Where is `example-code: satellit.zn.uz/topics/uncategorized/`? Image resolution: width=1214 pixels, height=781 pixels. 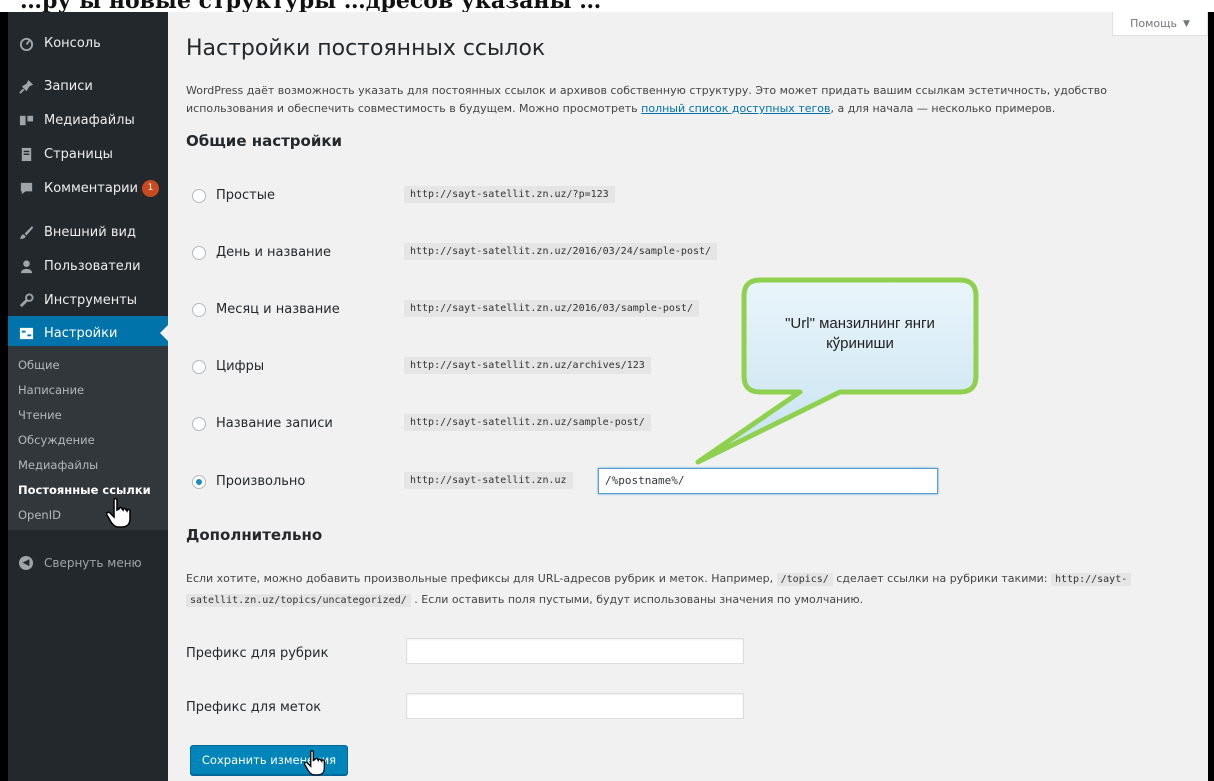
example-code: satellit.zn.uz/topics/uncategorized/ is located at coordinates (298, 600).